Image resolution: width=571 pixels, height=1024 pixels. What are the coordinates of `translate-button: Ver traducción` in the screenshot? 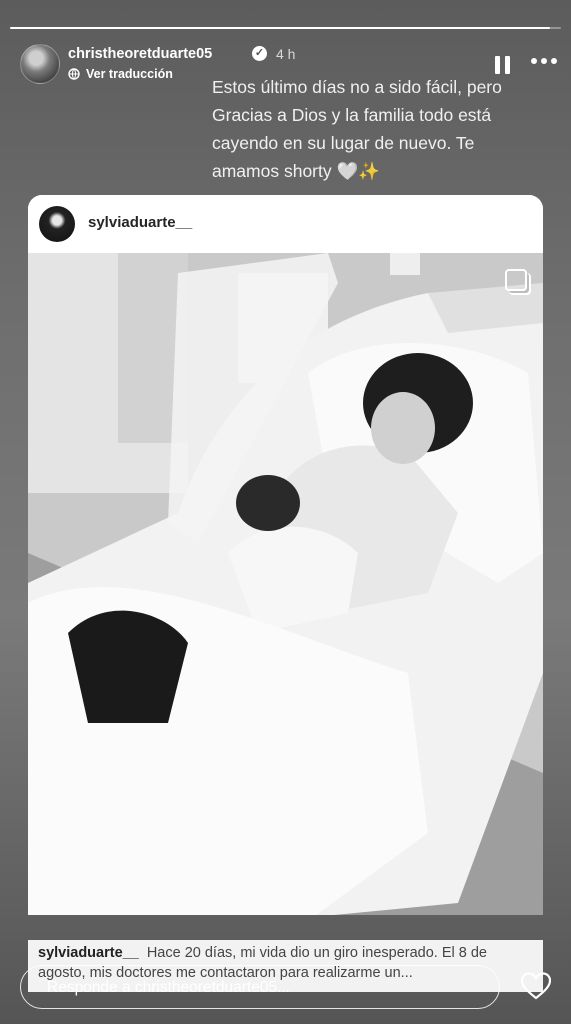 It's located at (120, 74).